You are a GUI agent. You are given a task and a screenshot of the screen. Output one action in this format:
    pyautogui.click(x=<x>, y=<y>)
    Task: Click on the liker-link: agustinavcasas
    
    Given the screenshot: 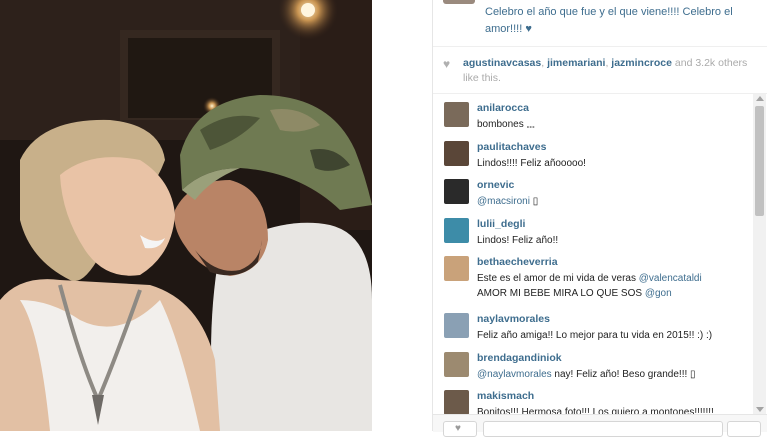 What is the action you would take?
    pyautogui.click(x=502, y=63)
    